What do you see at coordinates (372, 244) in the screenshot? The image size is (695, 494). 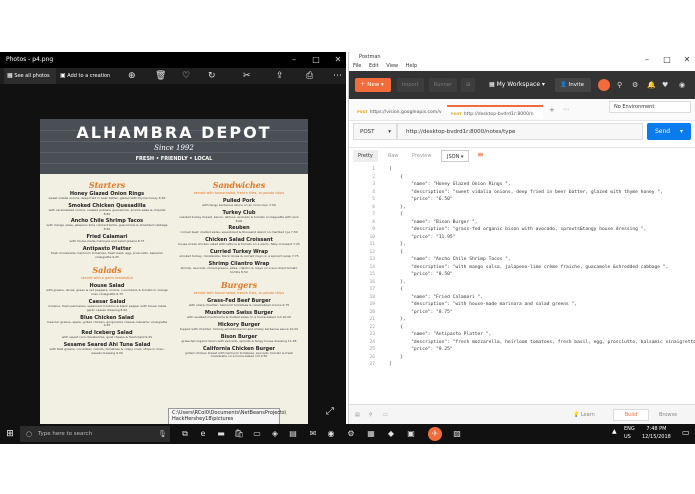 I see `line-number: 11` at bounding box center [372, 244].